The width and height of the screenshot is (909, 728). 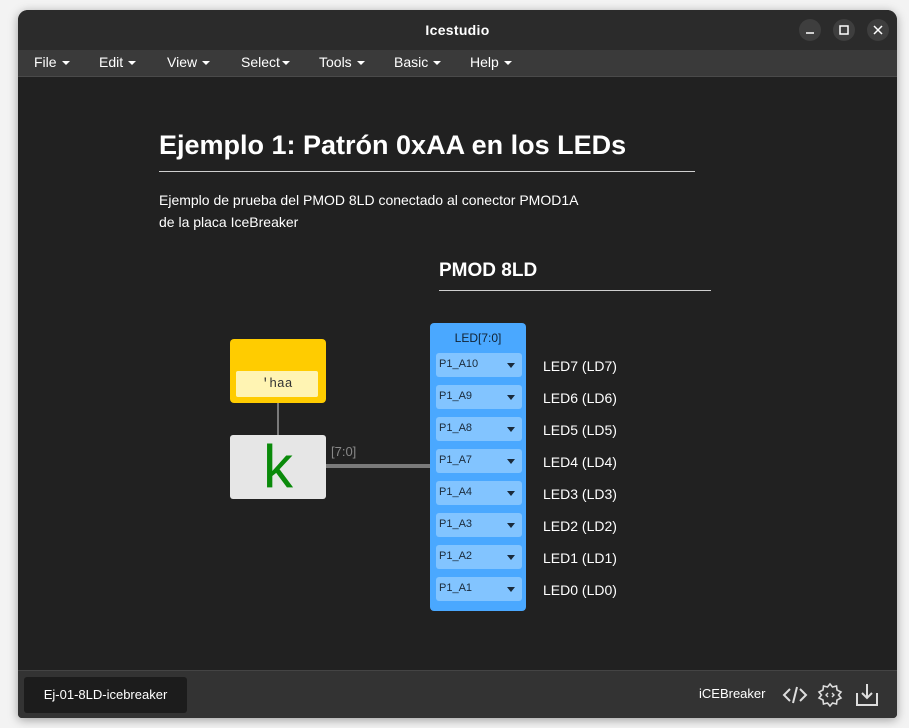 I want to click on menu-edit-label: Edit, so click(x=111, y=62).